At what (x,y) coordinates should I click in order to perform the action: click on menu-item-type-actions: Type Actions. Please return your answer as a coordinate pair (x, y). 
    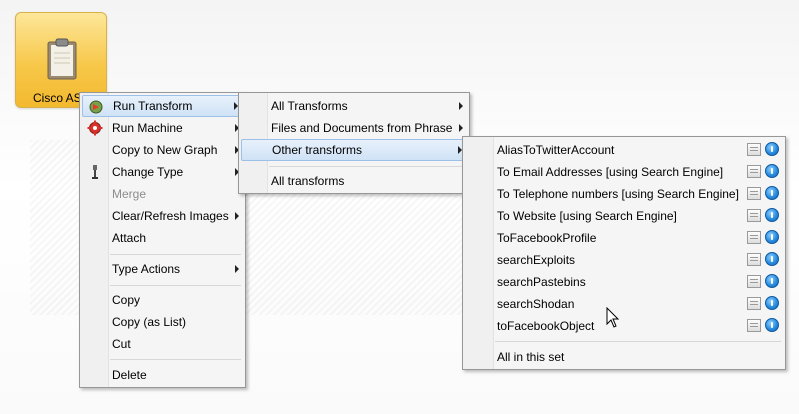
    Looking at the image, I should click on (162, 269).